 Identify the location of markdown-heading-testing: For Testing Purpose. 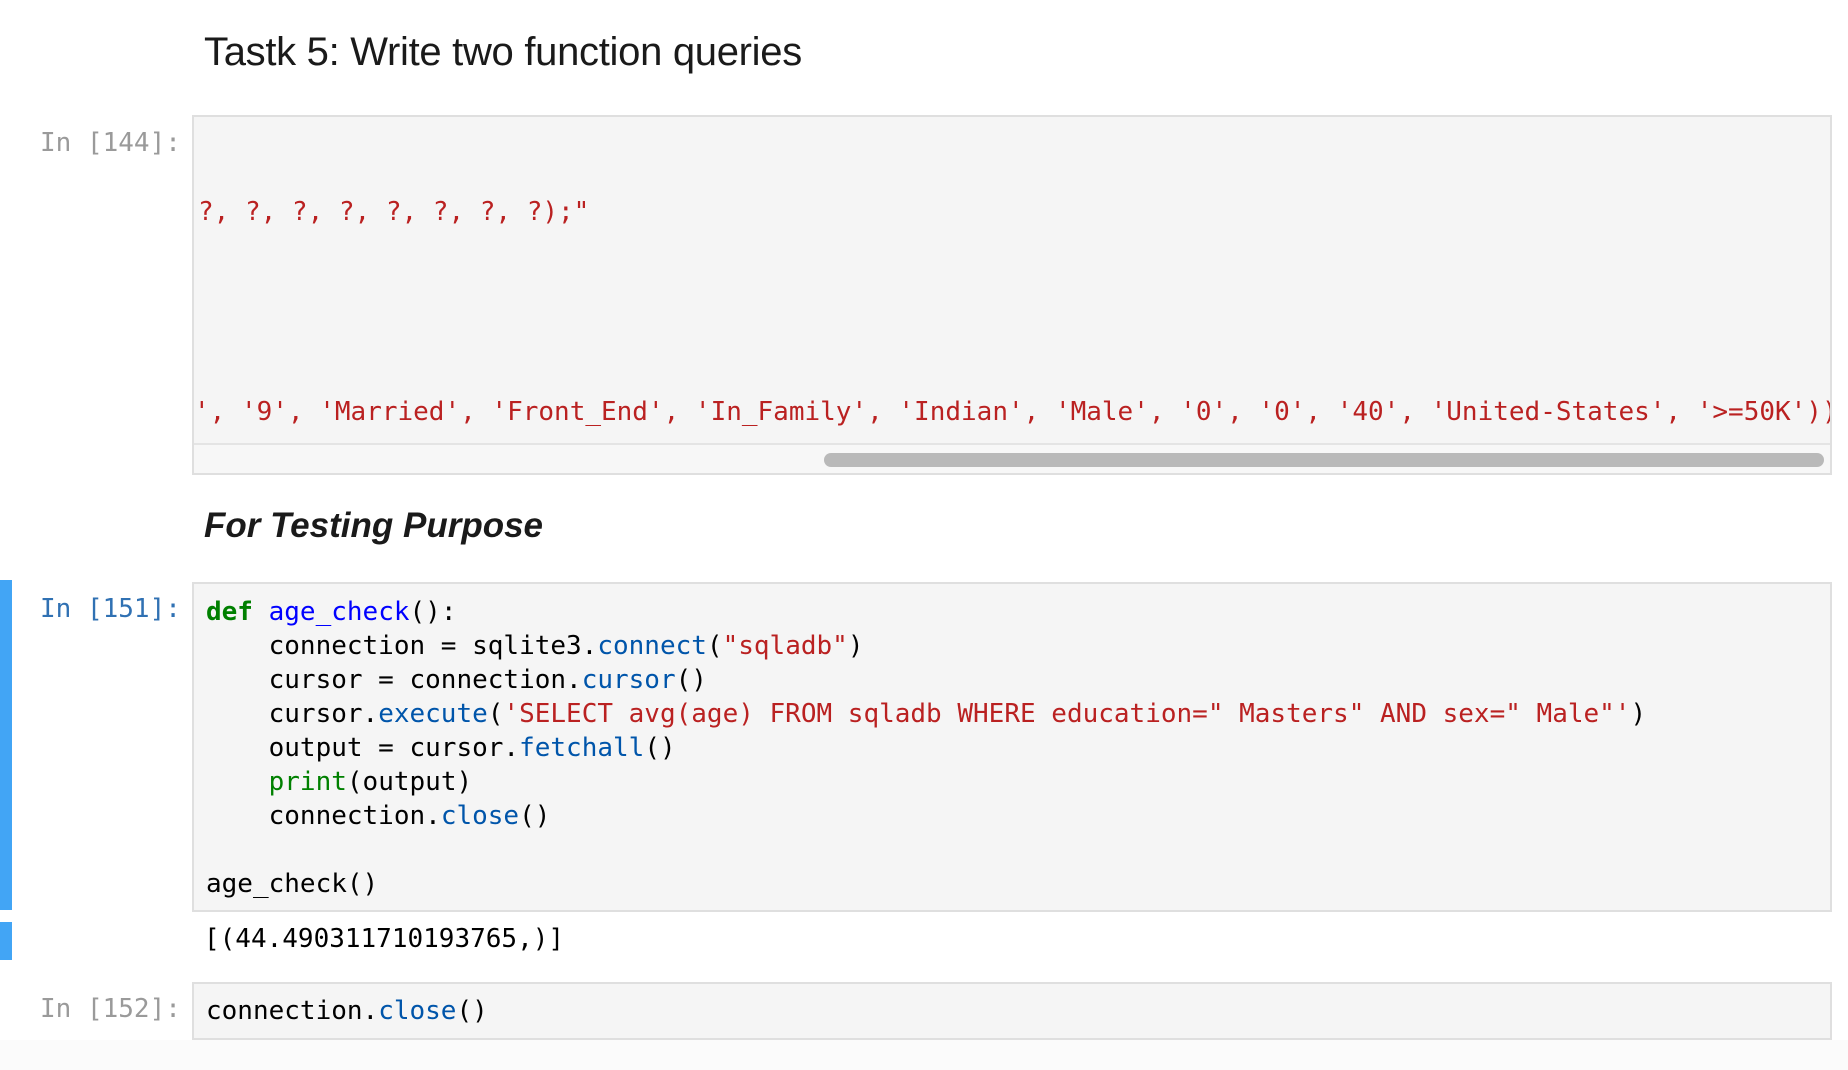
(374, 525).